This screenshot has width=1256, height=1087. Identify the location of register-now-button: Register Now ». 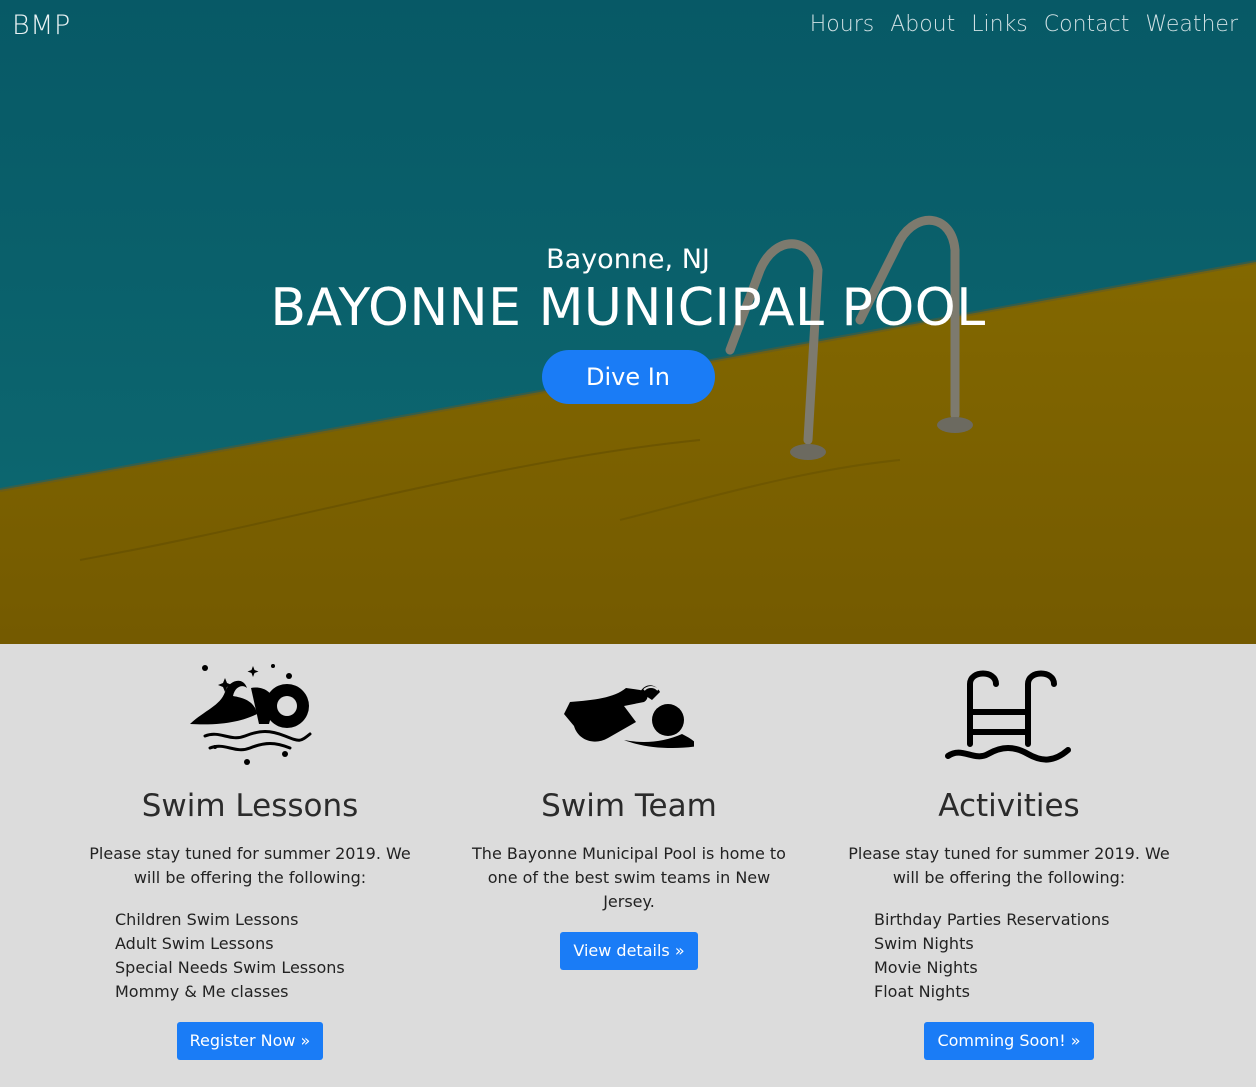
(250, 1041).